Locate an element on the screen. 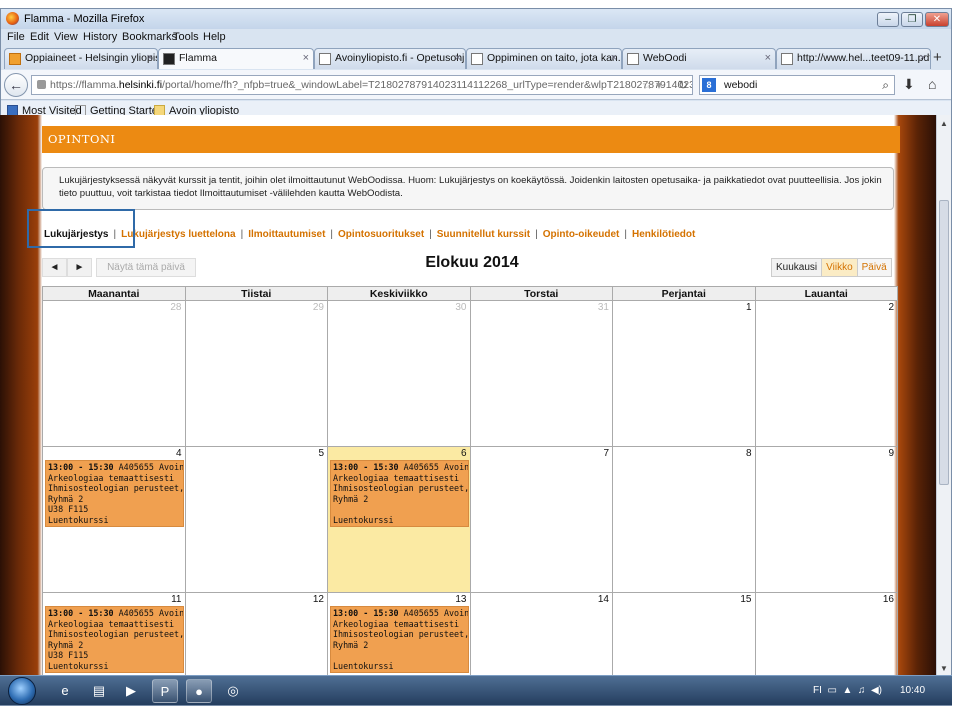 The image size is (960, 709). tab-weboodi: WebOodi × is located at coordinates (699, 58).